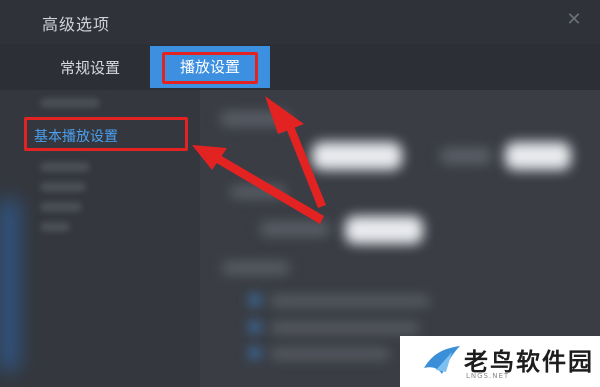 This screenshot has height=387, width=600. Describe the element at coordinates (442, 360) in the screenshot. I see `bird-logo-icon` at that location.